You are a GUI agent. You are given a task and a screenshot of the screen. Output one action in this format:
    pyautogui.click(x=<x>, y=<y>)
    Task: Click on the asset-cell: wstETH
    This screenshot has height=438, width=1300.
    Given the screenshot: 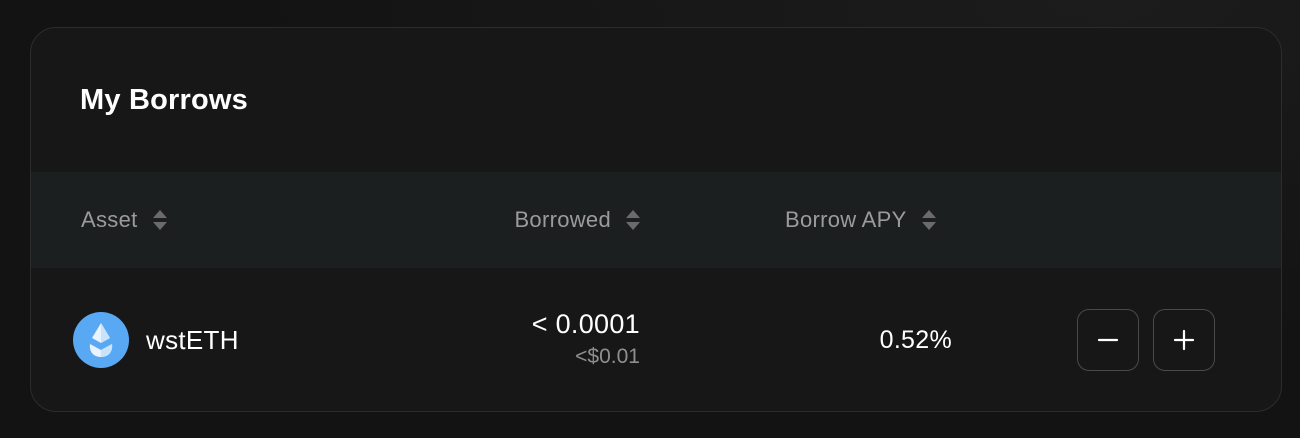 What is the action you would take?
    pyautogui.click(x=156, y=340)
    